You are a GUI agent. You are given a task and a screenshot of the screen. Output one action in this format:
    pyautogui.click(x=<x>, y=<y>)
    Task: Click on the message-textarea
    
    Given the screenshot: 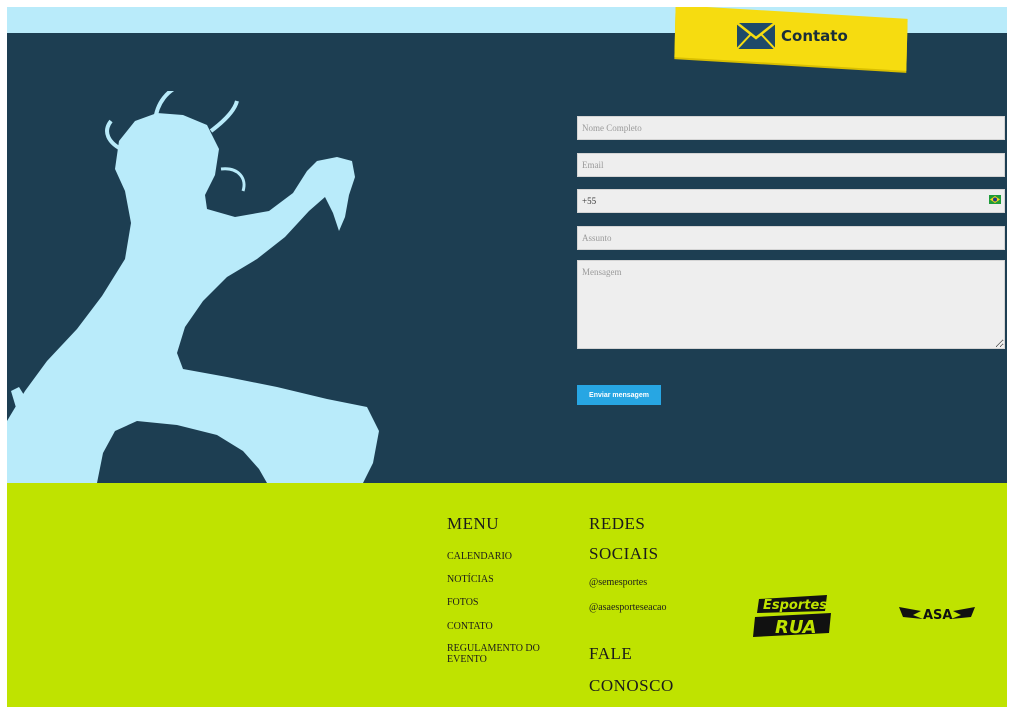 What is the action you would take?
    pyautogui.click(x=791, y=304)
    